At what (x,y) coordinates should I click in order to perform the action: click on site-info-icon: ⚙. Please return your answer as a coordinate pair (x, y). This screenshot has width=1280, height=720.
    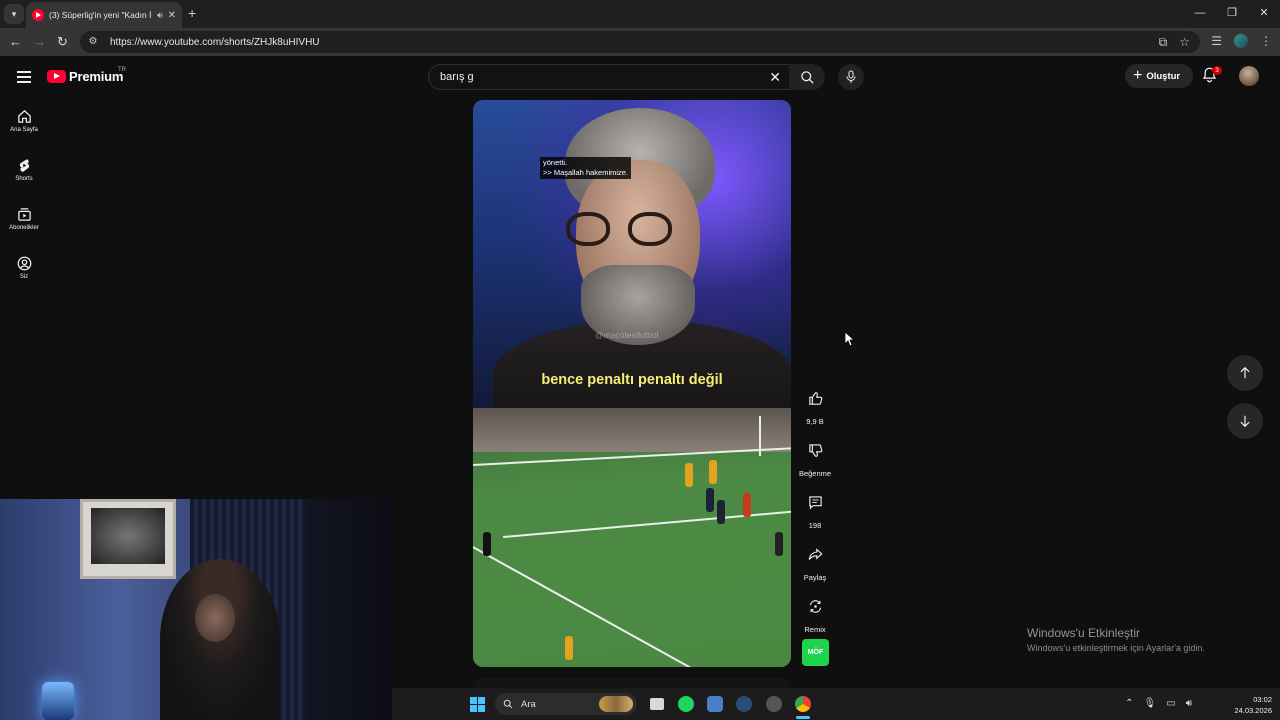
    Looking at the image, I should click on (93, 42).